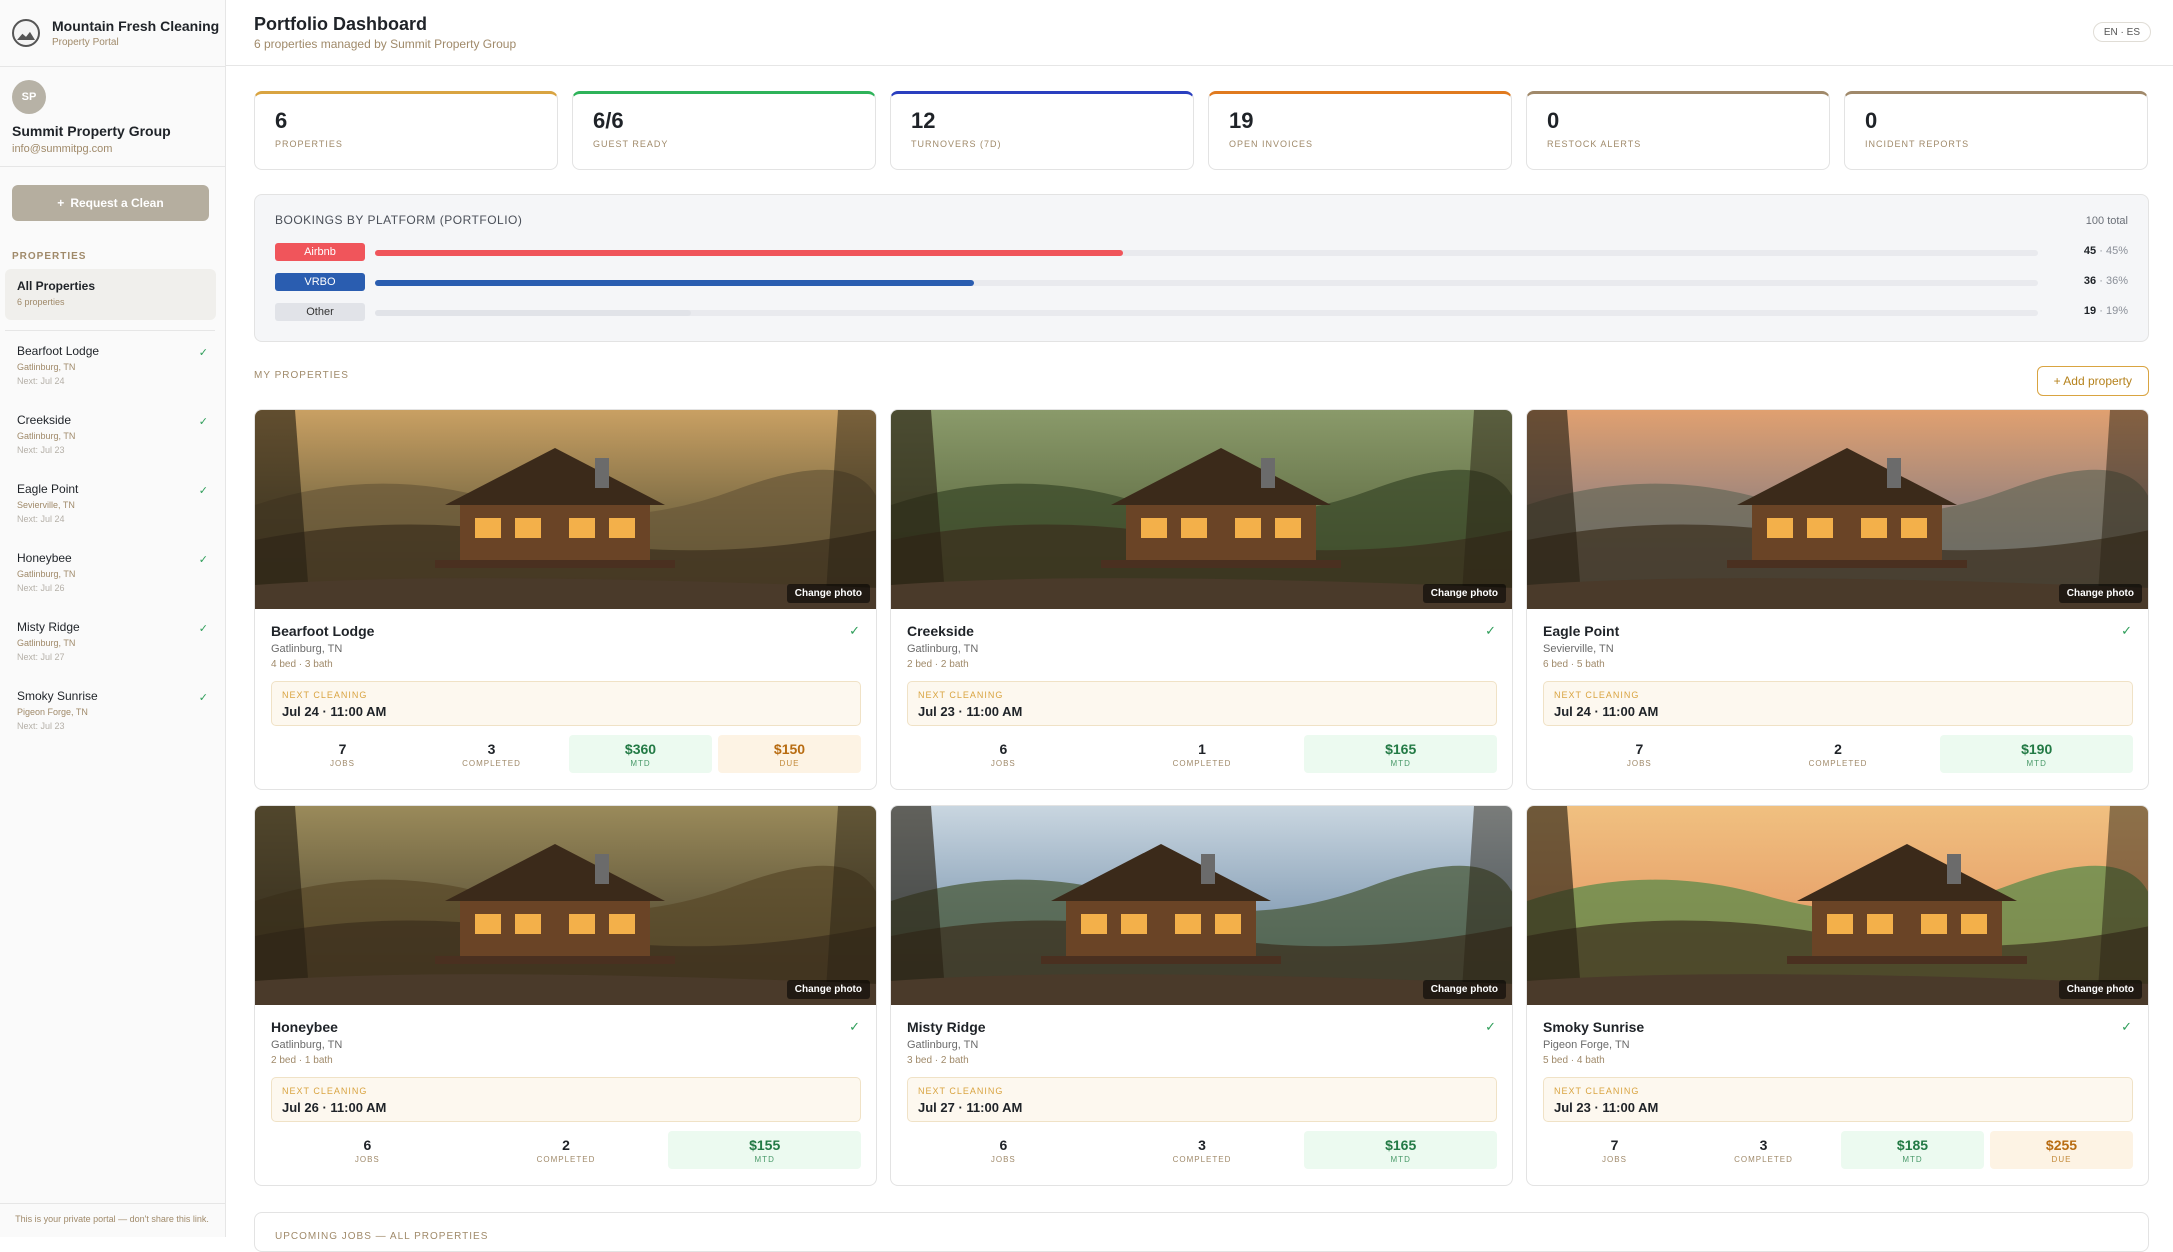 The height and width of the screenshot is (1252, 2173). What do you see at coordinates (1042, 130) in the screenshot?
I see `stat-card: 12 TURNOVERS (7D)` at bounding box center [1042, 130].